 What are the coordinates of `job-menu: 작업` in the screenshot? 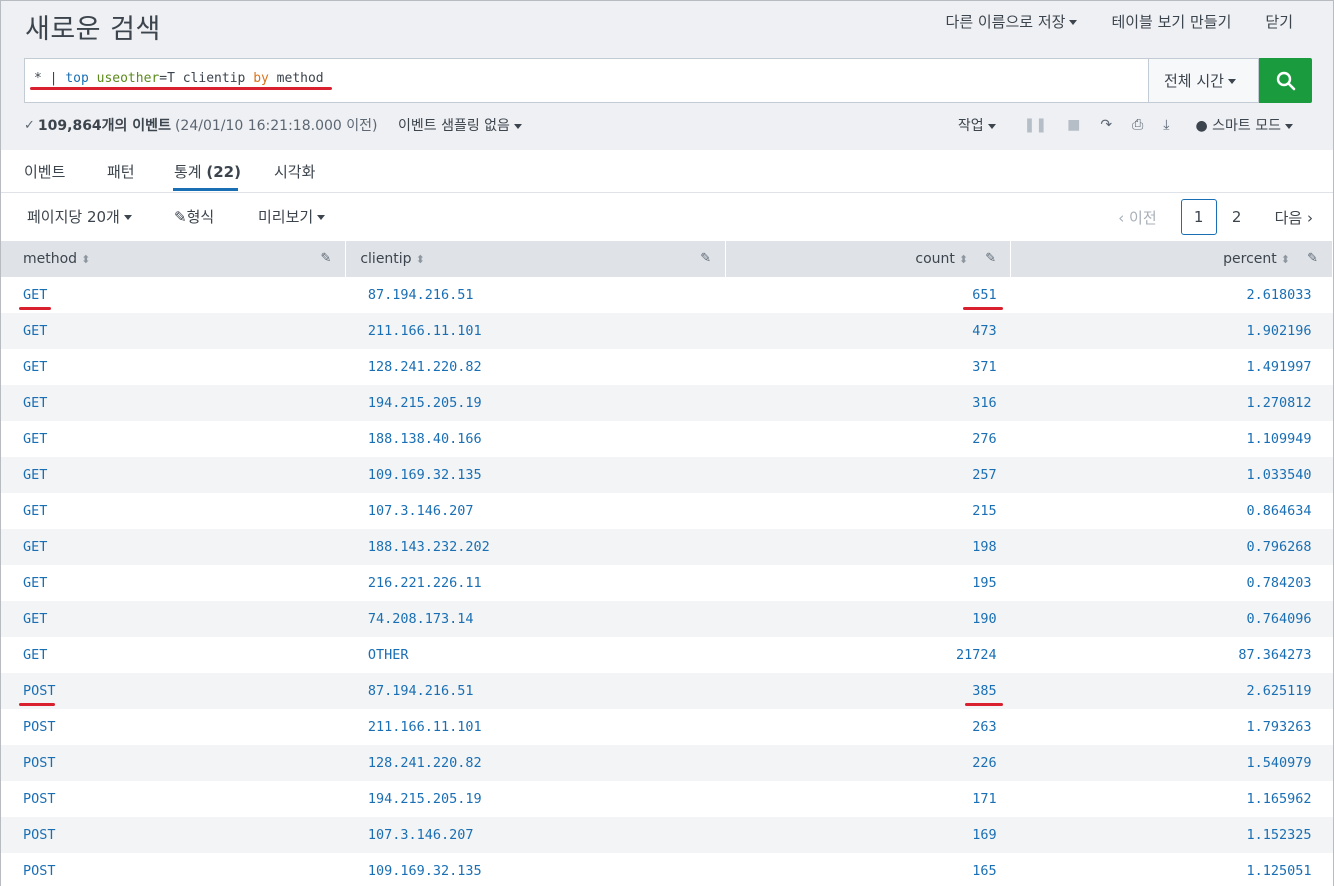 It's located at (977, 125).